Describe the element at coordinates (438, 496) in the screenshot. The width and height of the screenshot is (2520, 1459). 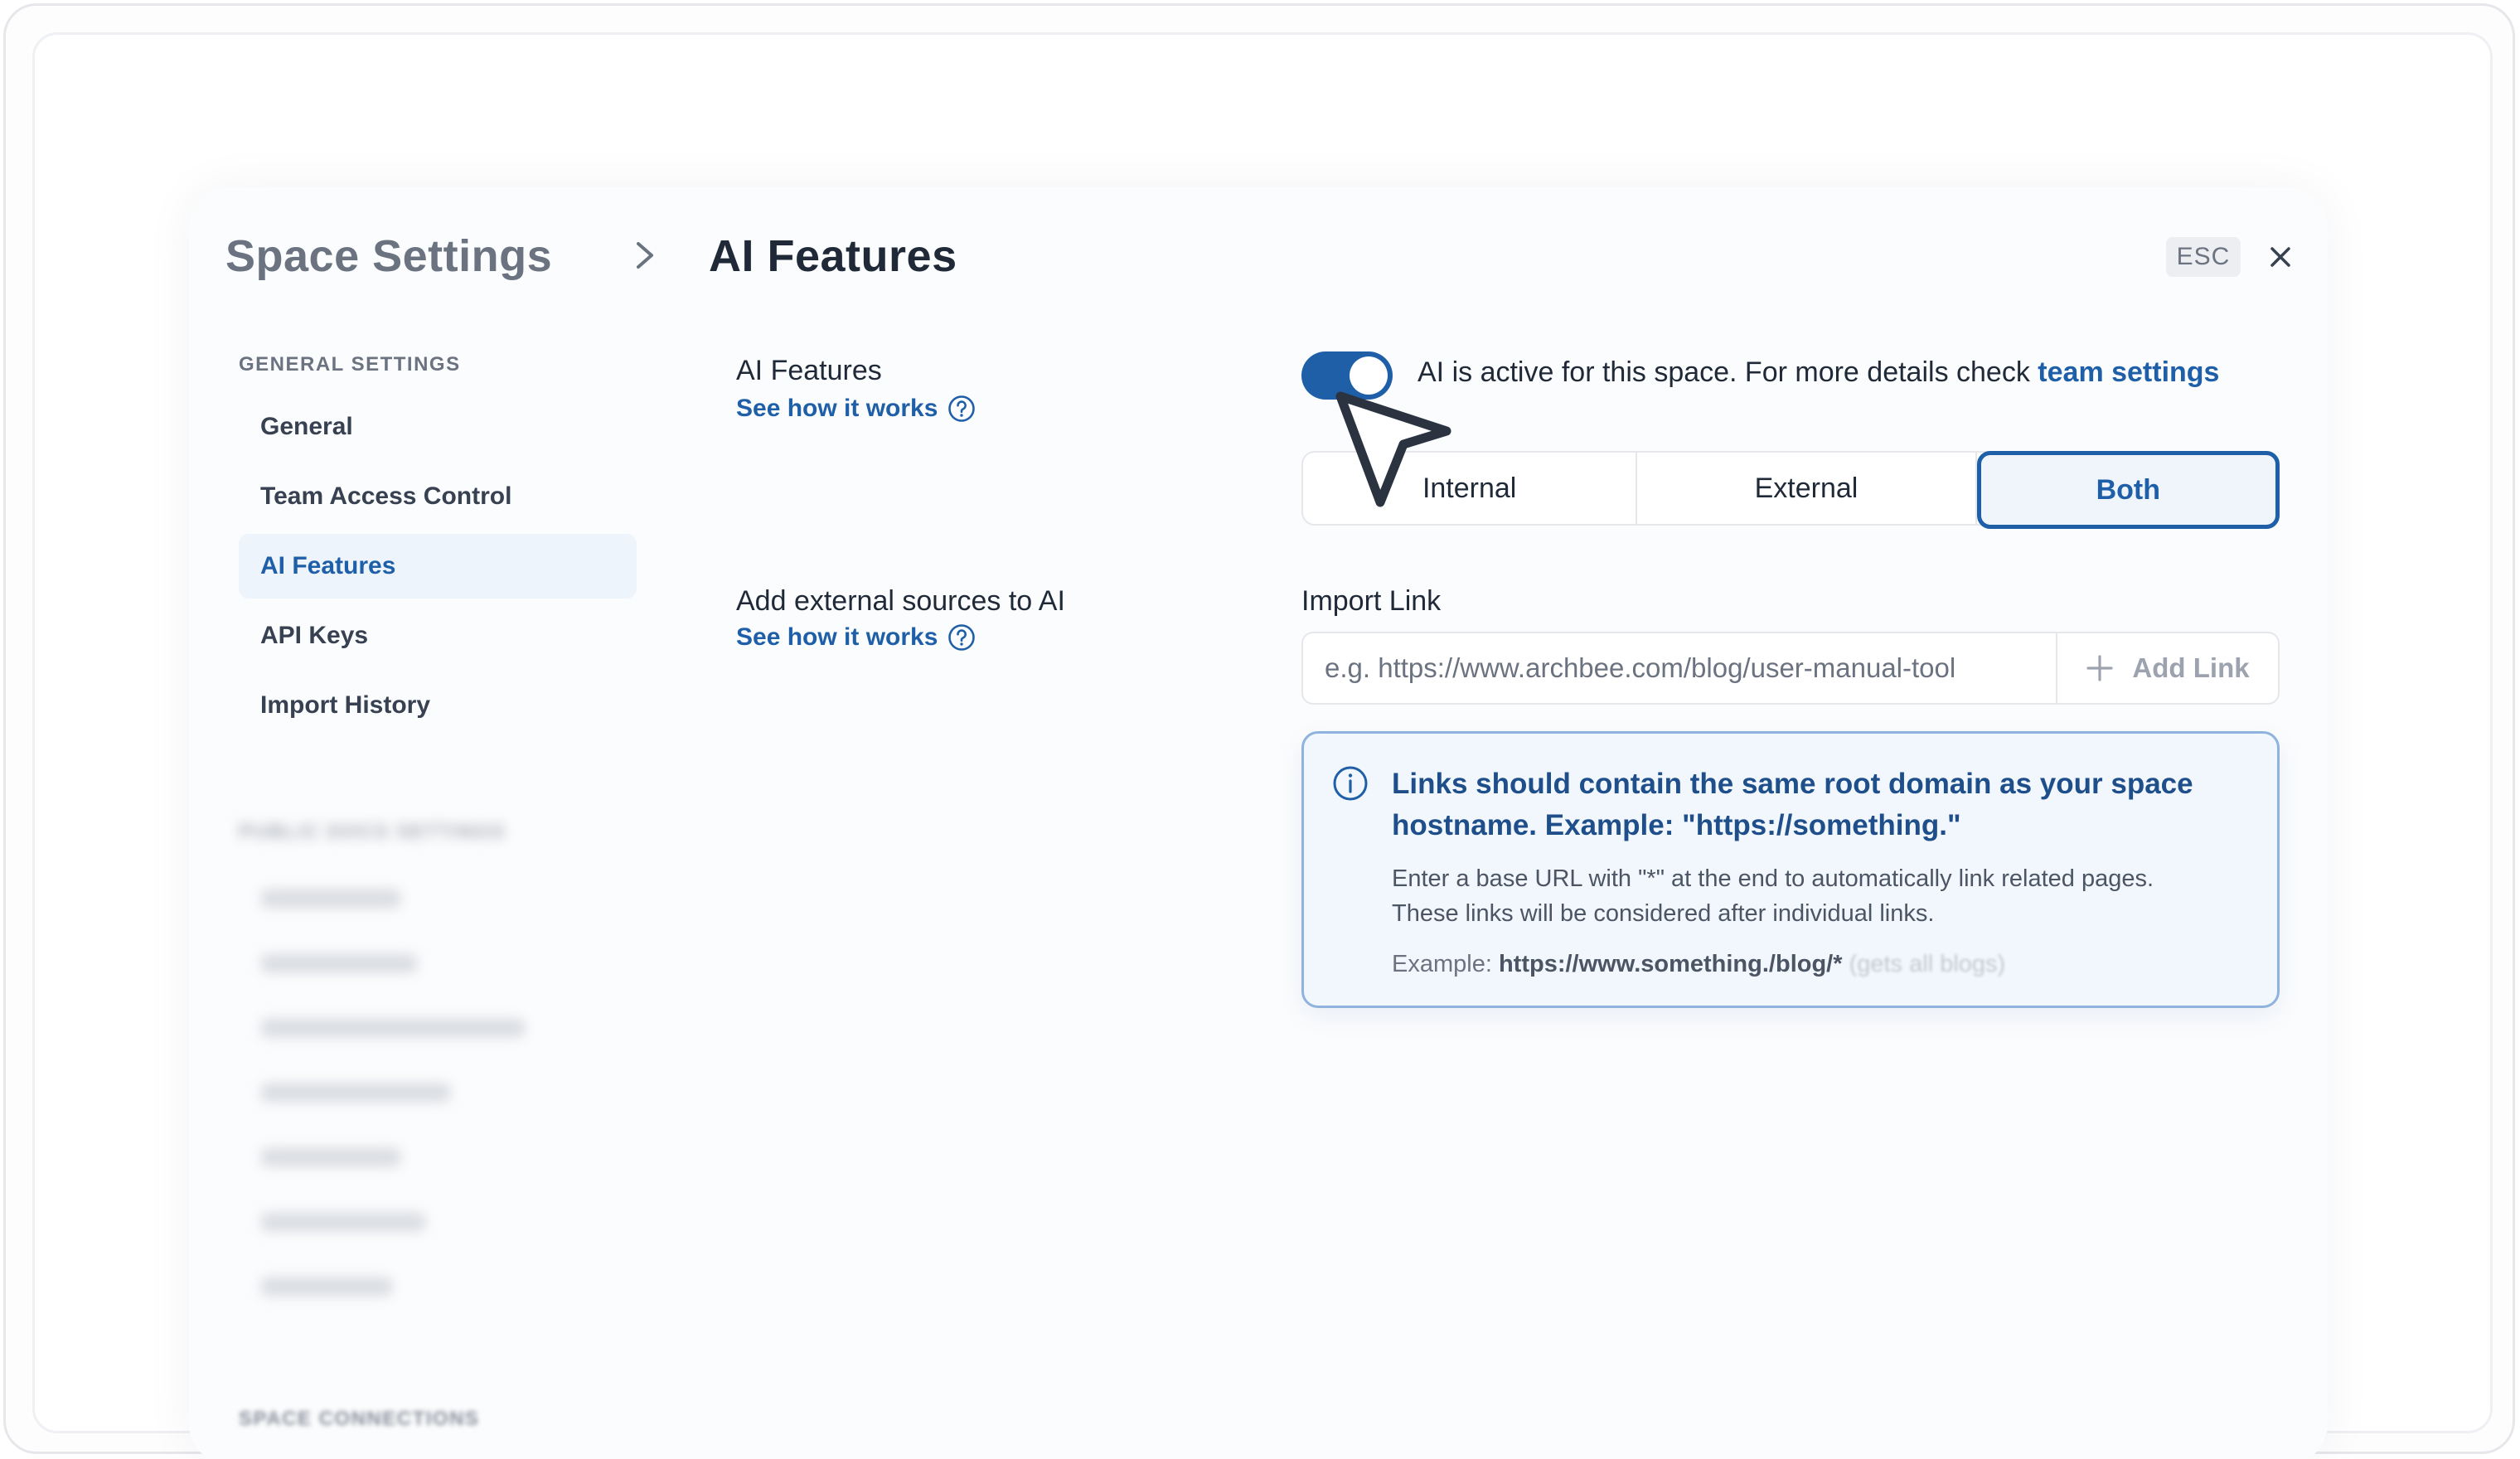
I see `sidebar-item-team-access-control: Team Access Control` at that location.